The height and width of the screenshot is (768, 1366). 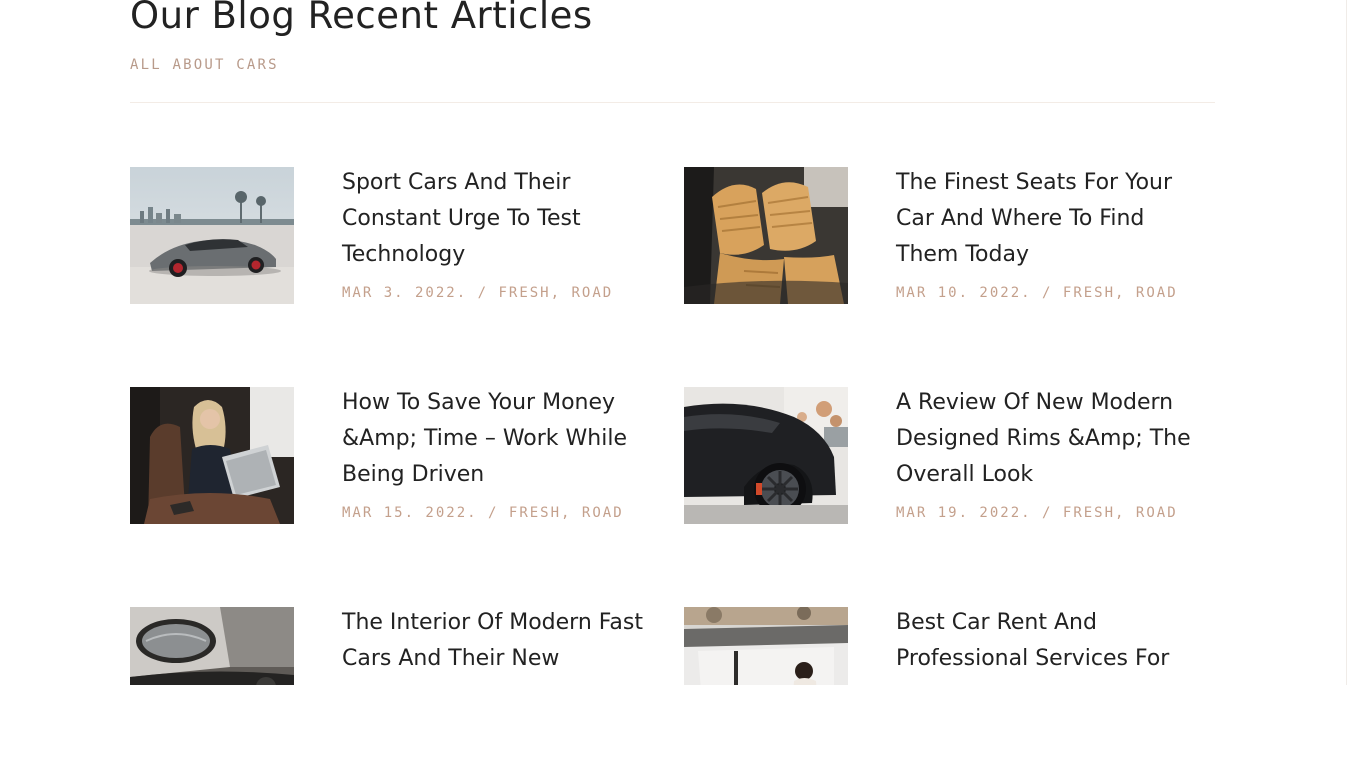 I want to click on article-thumbnail-car-rent, so click(x=766, y=646).